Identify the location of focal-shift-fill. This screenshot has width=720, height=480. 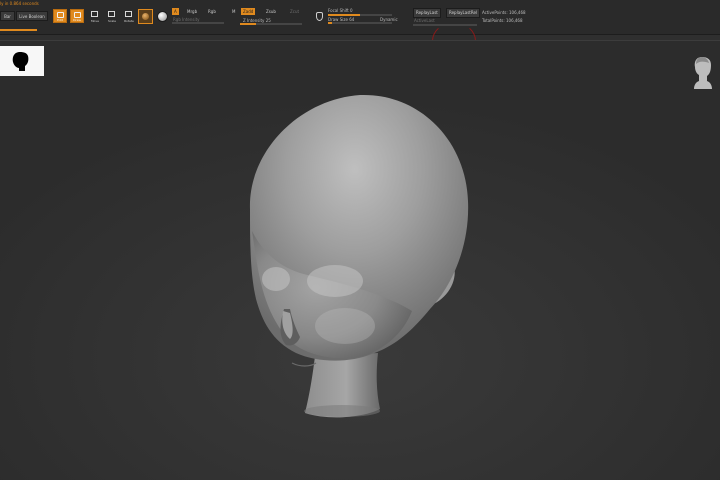
(344, 15).